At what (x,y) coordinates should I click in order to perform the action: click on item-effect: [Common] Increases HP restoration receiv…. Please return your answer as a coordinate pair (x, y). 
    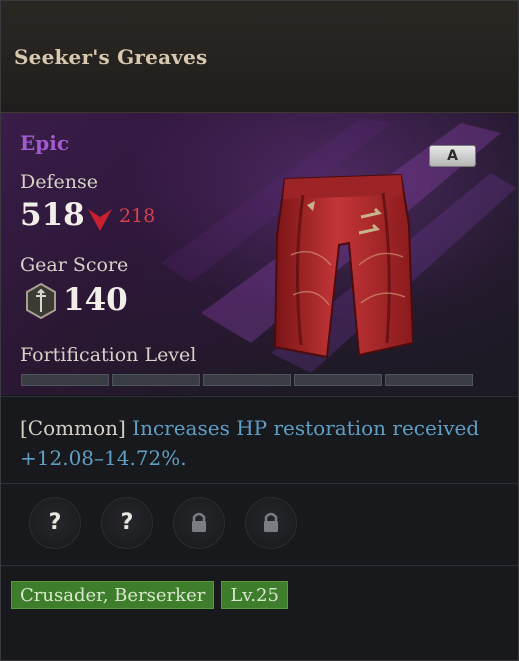
    Looking at the image, I should click on (259, 440).